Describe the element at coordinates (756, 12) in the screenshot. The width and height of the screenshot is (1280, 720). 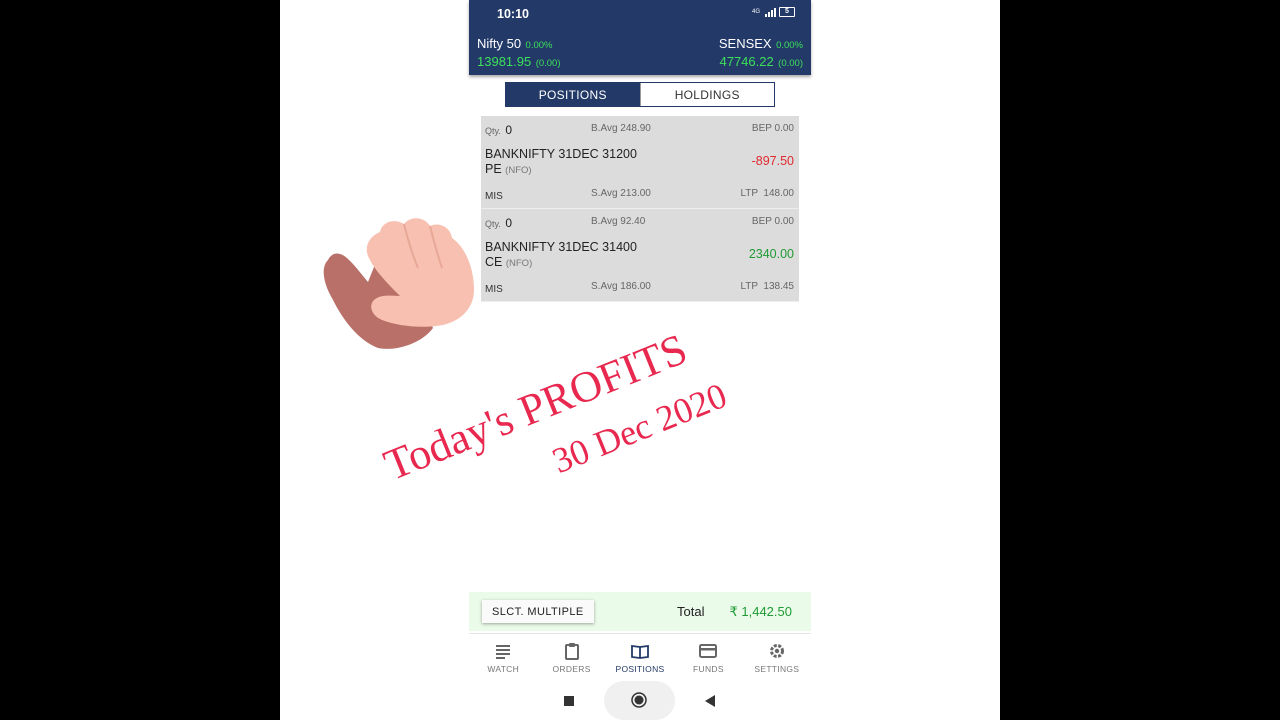
I see `network-type: 4G` at that location.